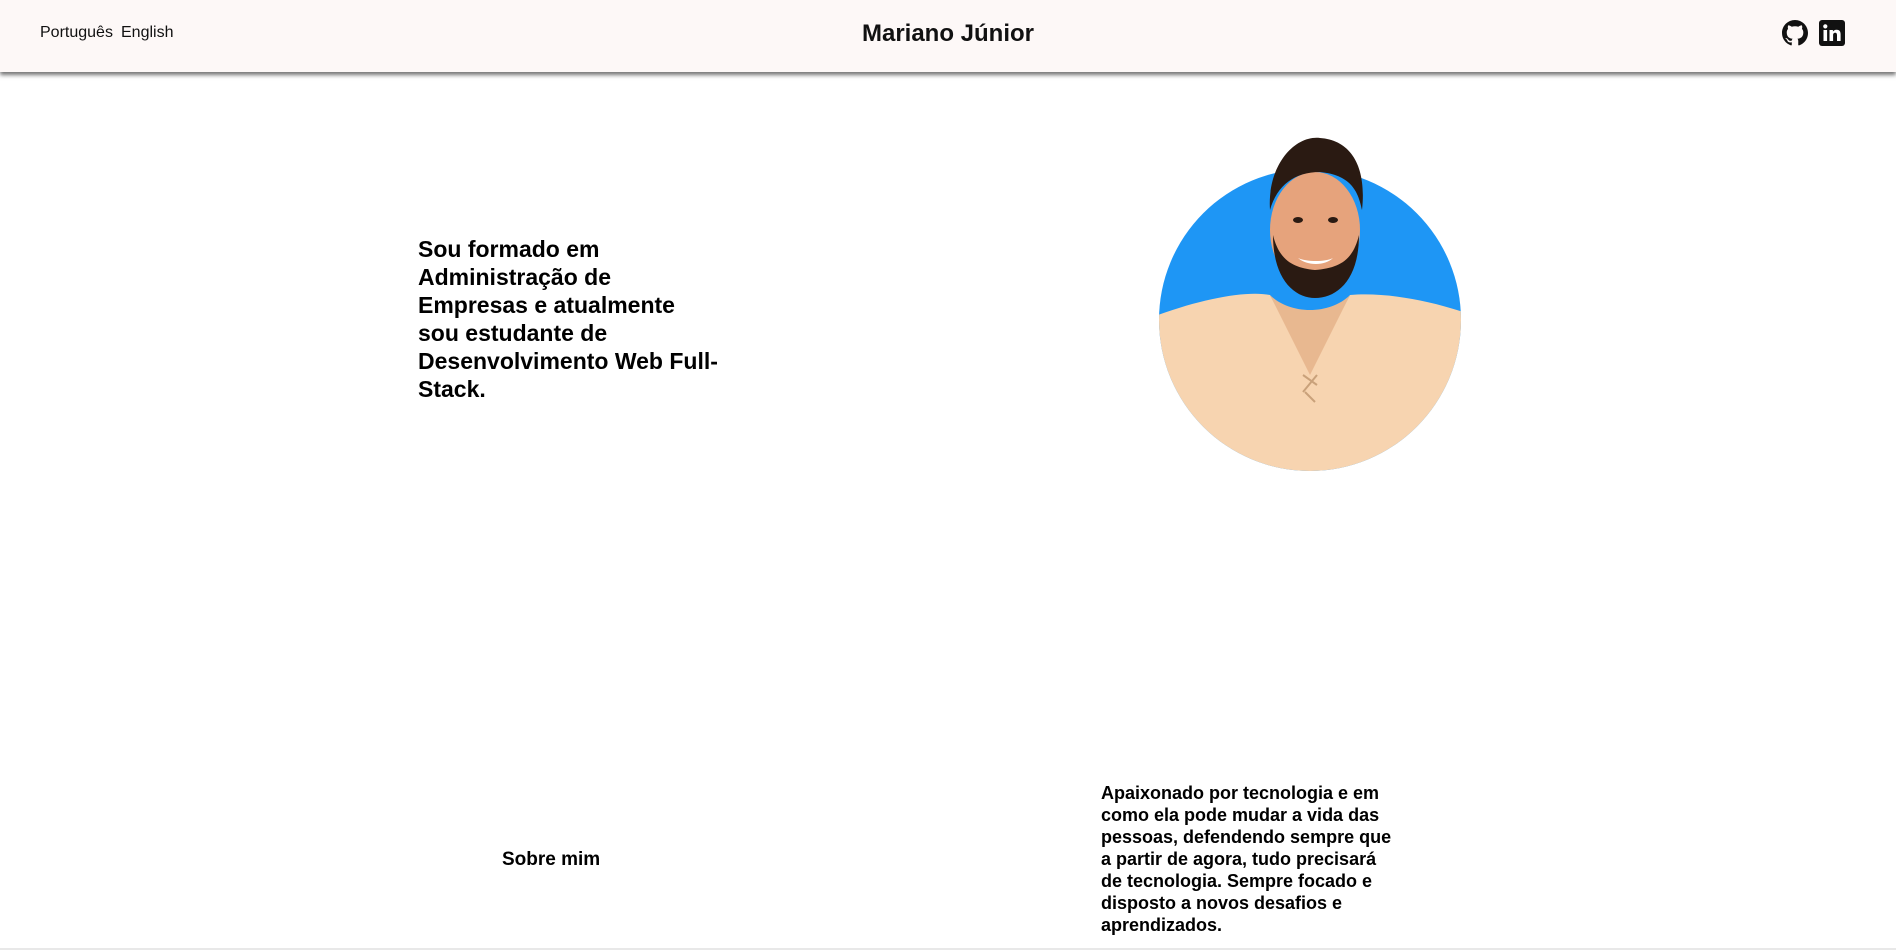 This screenshot has height=950, width=1896. I want to click on top-navbar: Português English Mariano Júnior, so click(948, 36).